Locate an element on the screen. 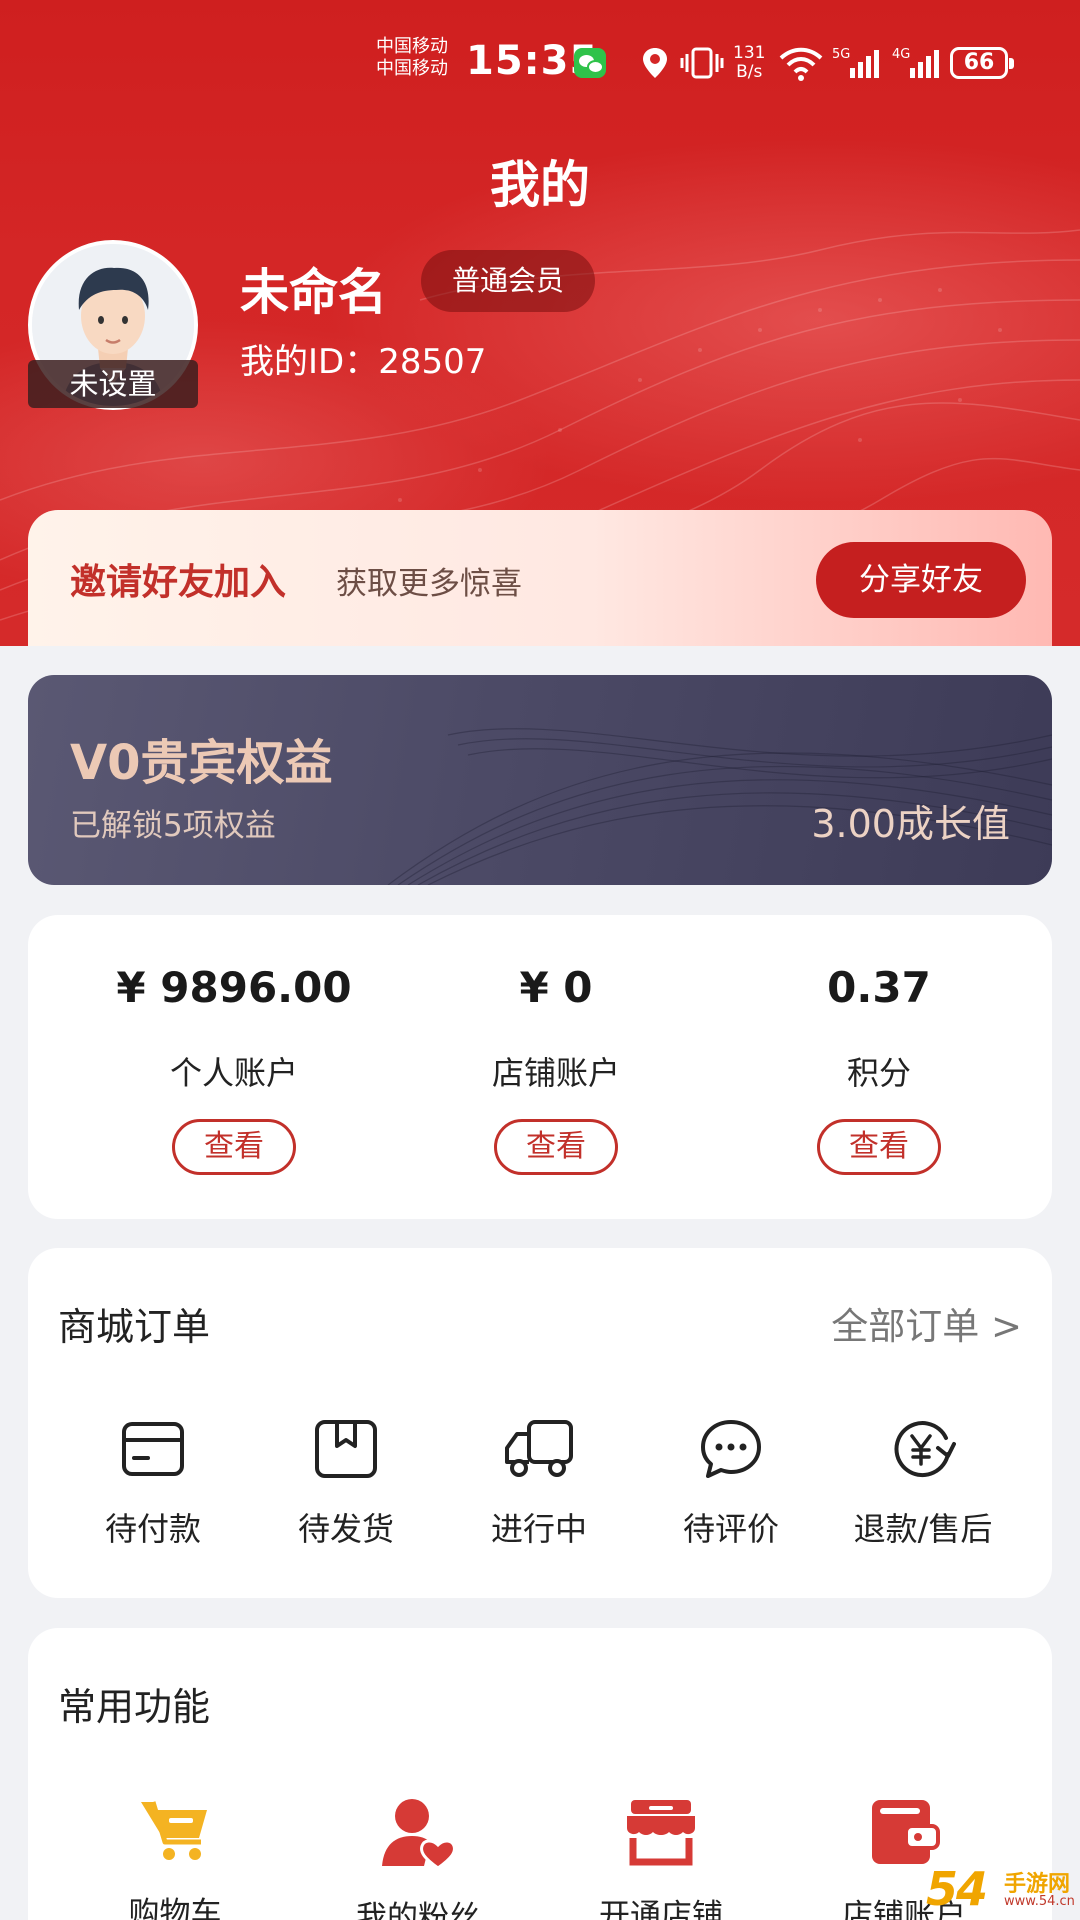  order-pending-review: 待评价 is located at coordinates (731, 1484).